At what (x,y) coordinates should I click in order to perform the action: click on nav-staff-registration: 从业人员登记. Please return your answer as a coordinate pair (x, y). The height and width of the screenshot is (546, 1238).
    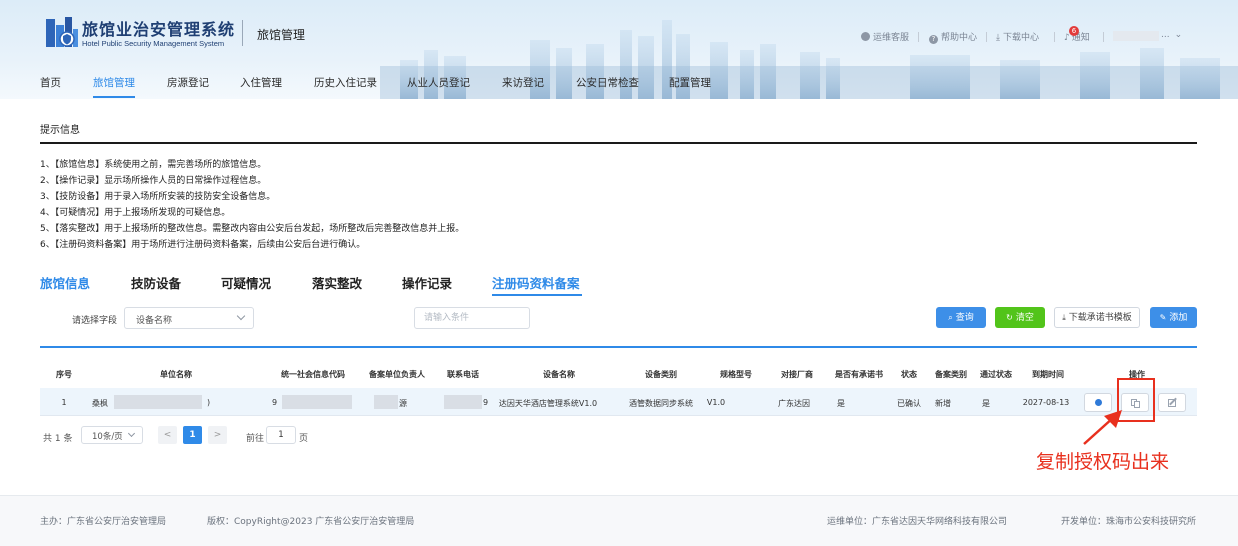
    Looking at the image, I should click on (438, 82).